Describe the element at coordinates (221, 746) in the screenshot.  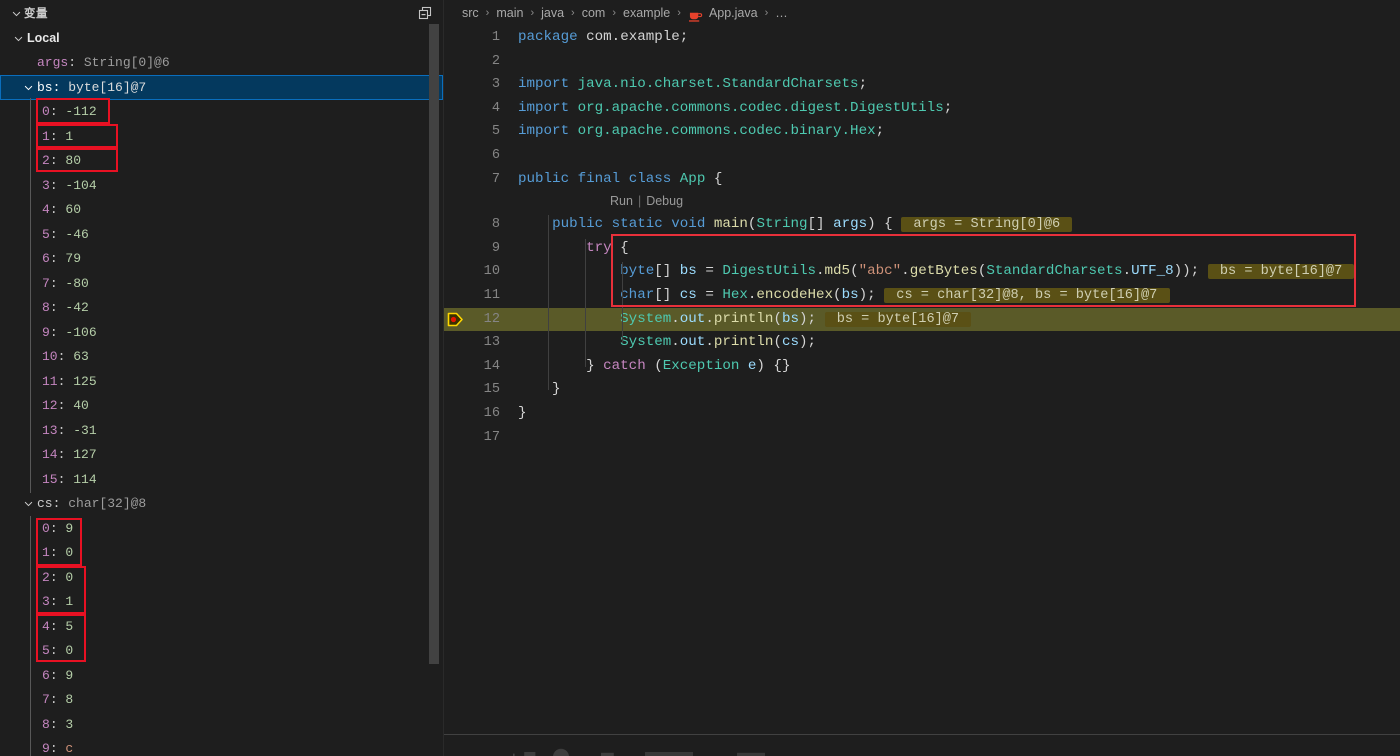
I see `list-item: 9: c` at that location.